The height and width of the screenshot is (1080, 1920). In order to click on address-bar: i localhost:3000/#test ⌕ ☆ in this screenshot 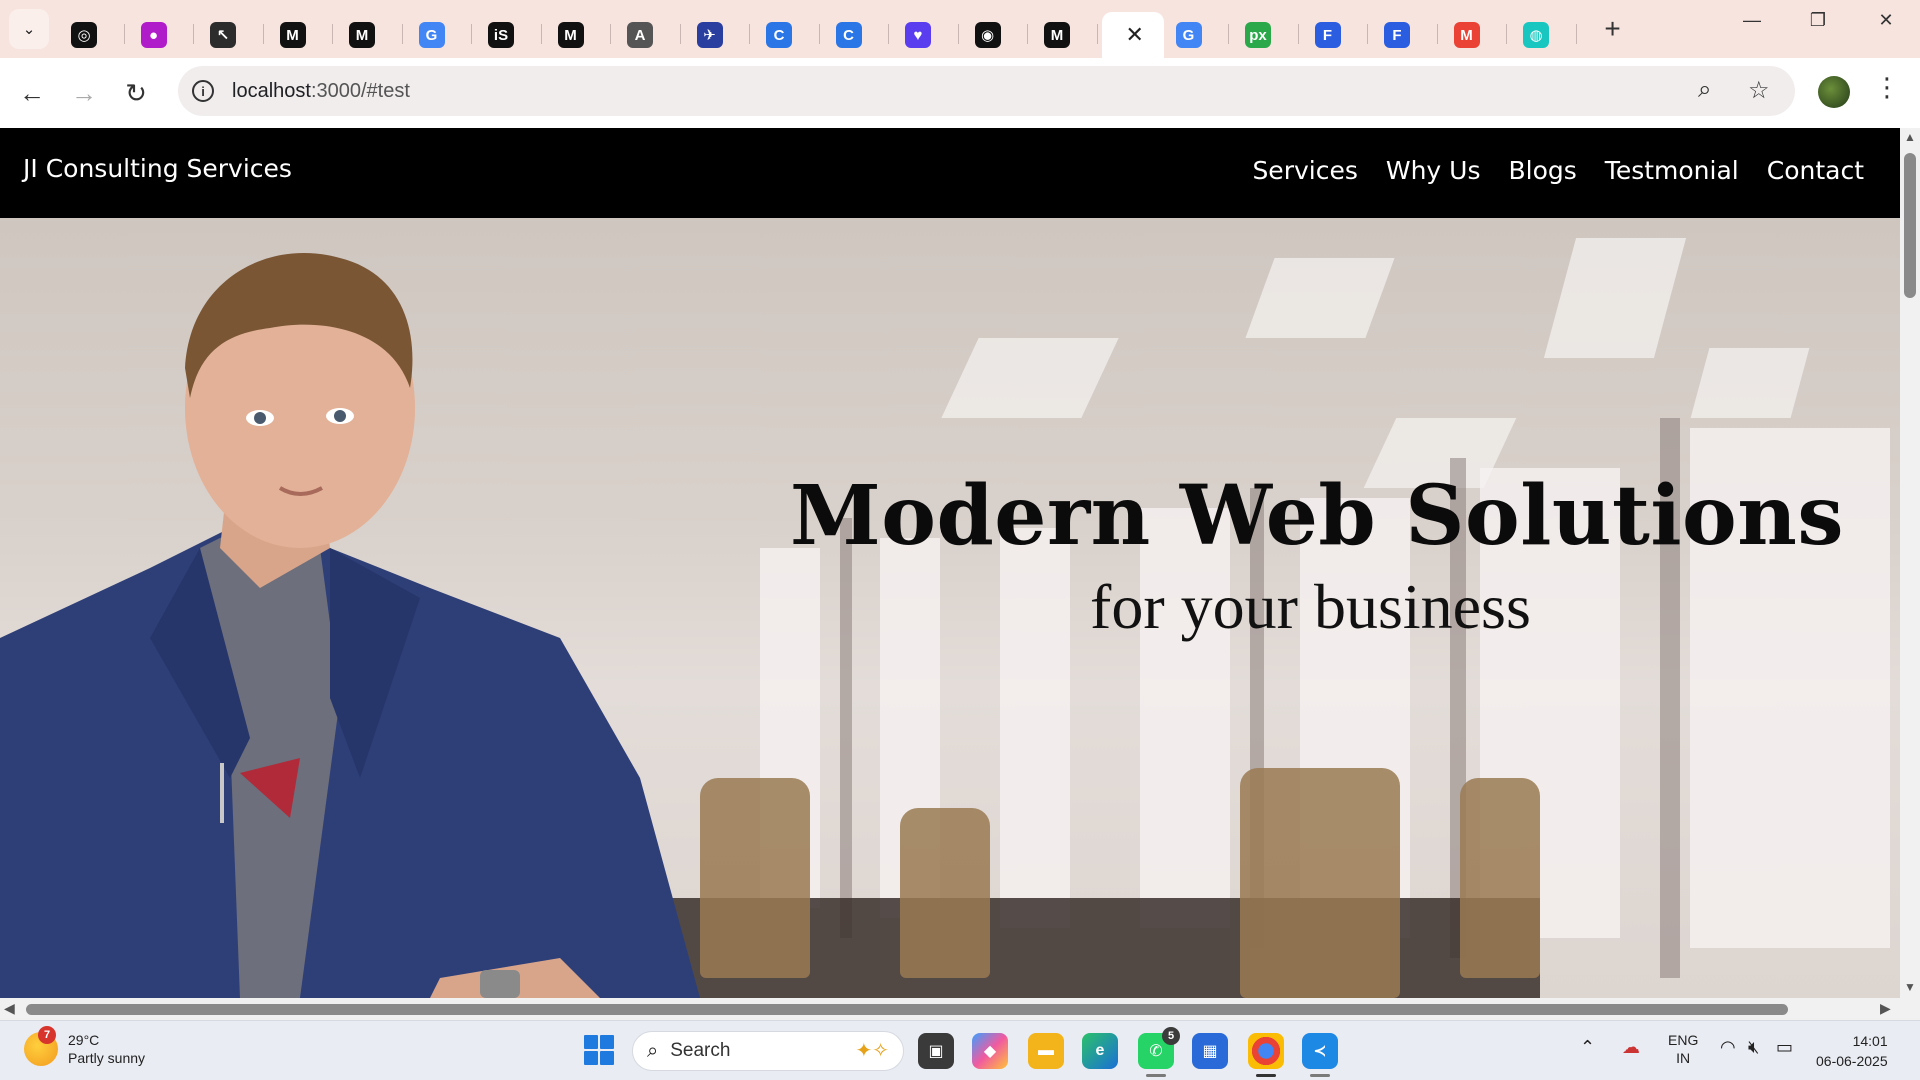, I will do `click(986, 91)`.